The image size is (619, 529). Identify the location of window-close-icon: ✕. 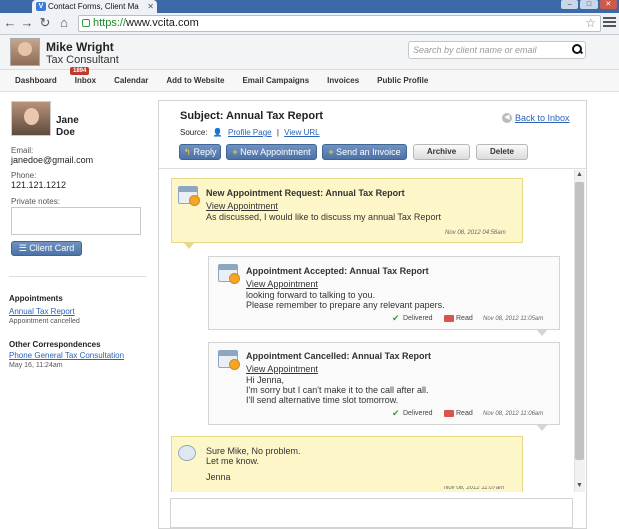
(608, 4).